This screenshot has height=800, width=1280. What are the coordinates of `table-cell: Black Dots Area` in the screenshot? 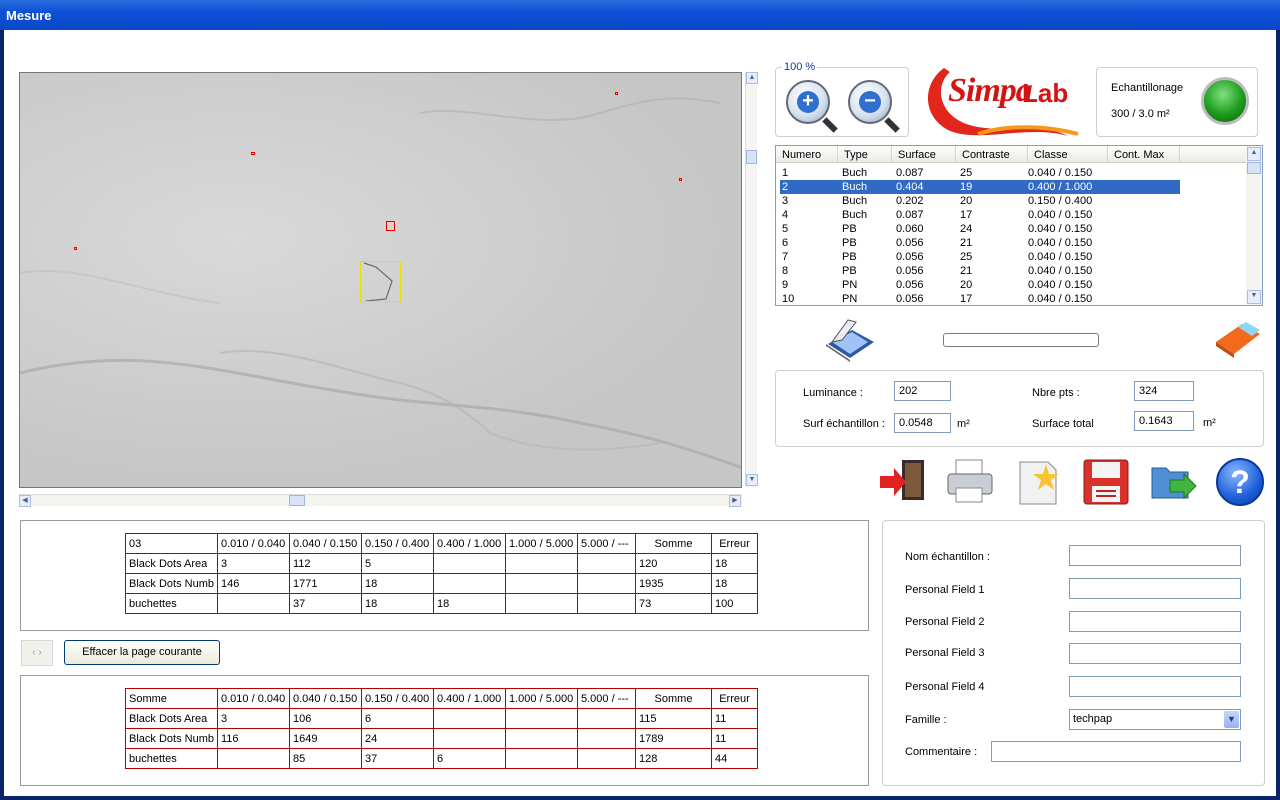 It's located at (171, 563).